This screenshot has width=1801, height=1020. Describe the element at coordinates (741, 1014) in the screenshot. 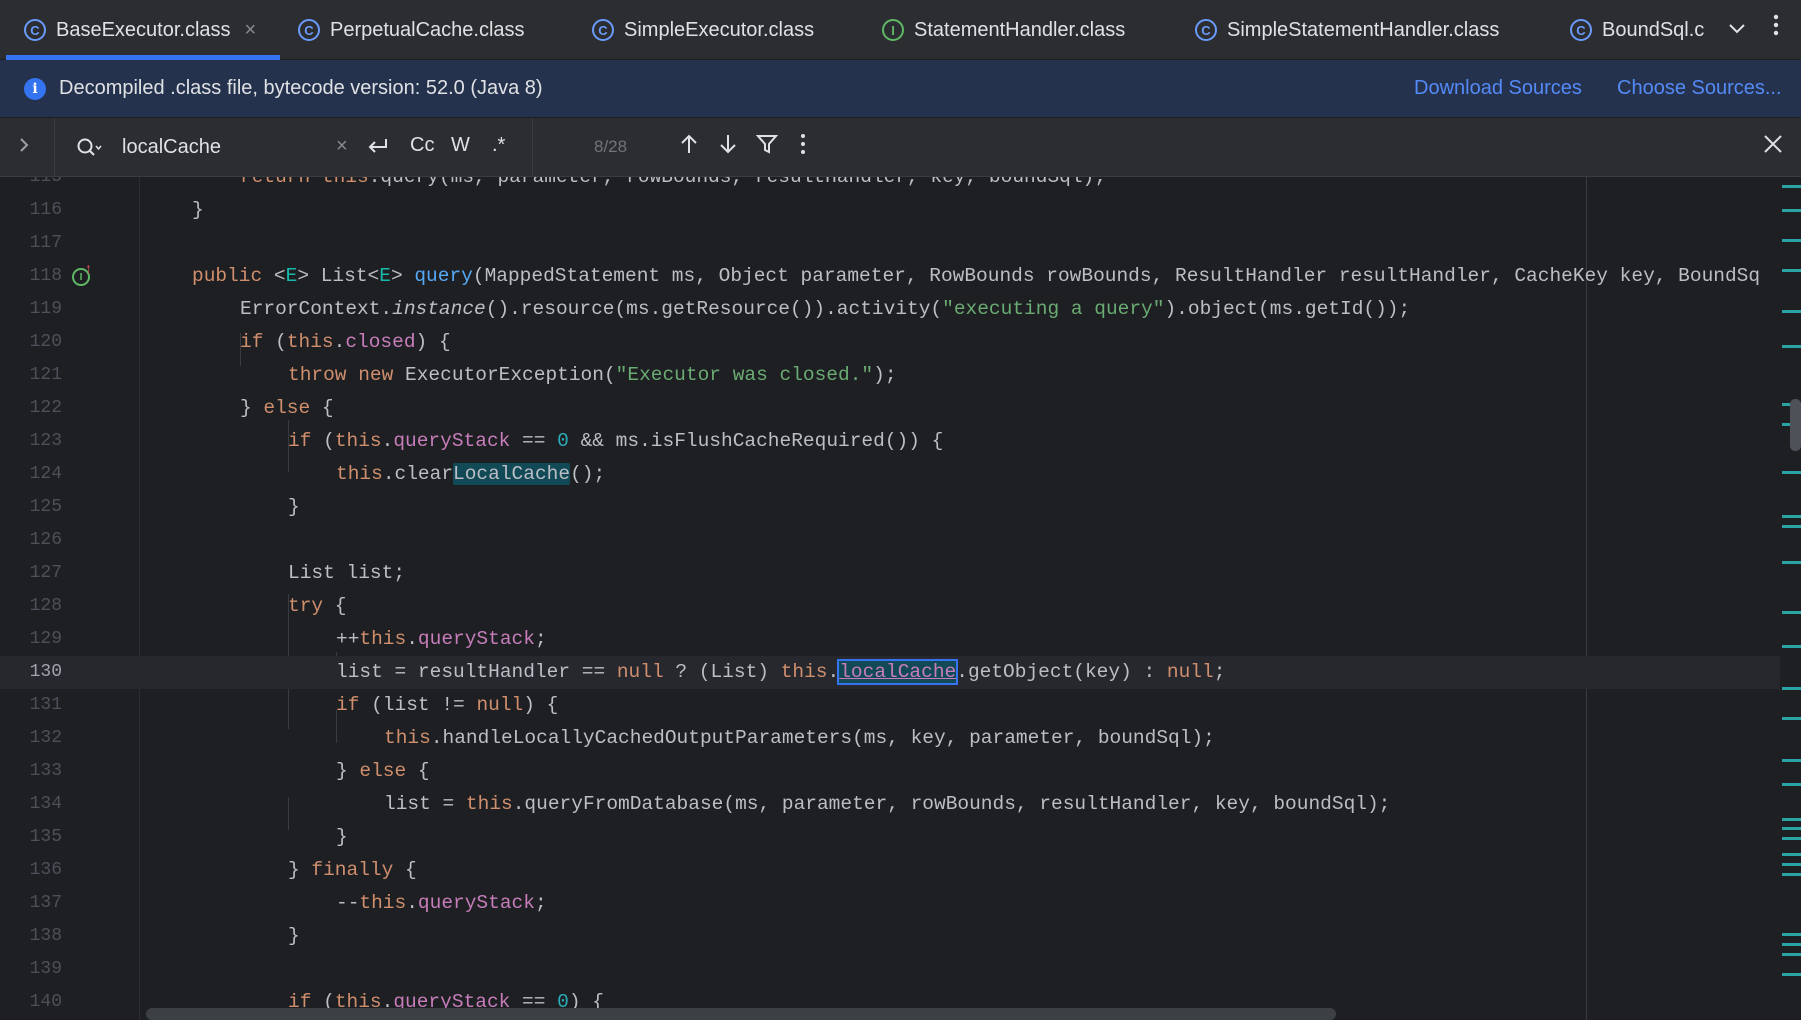

I see `horizontal-scrollbar-thumb` at that location.